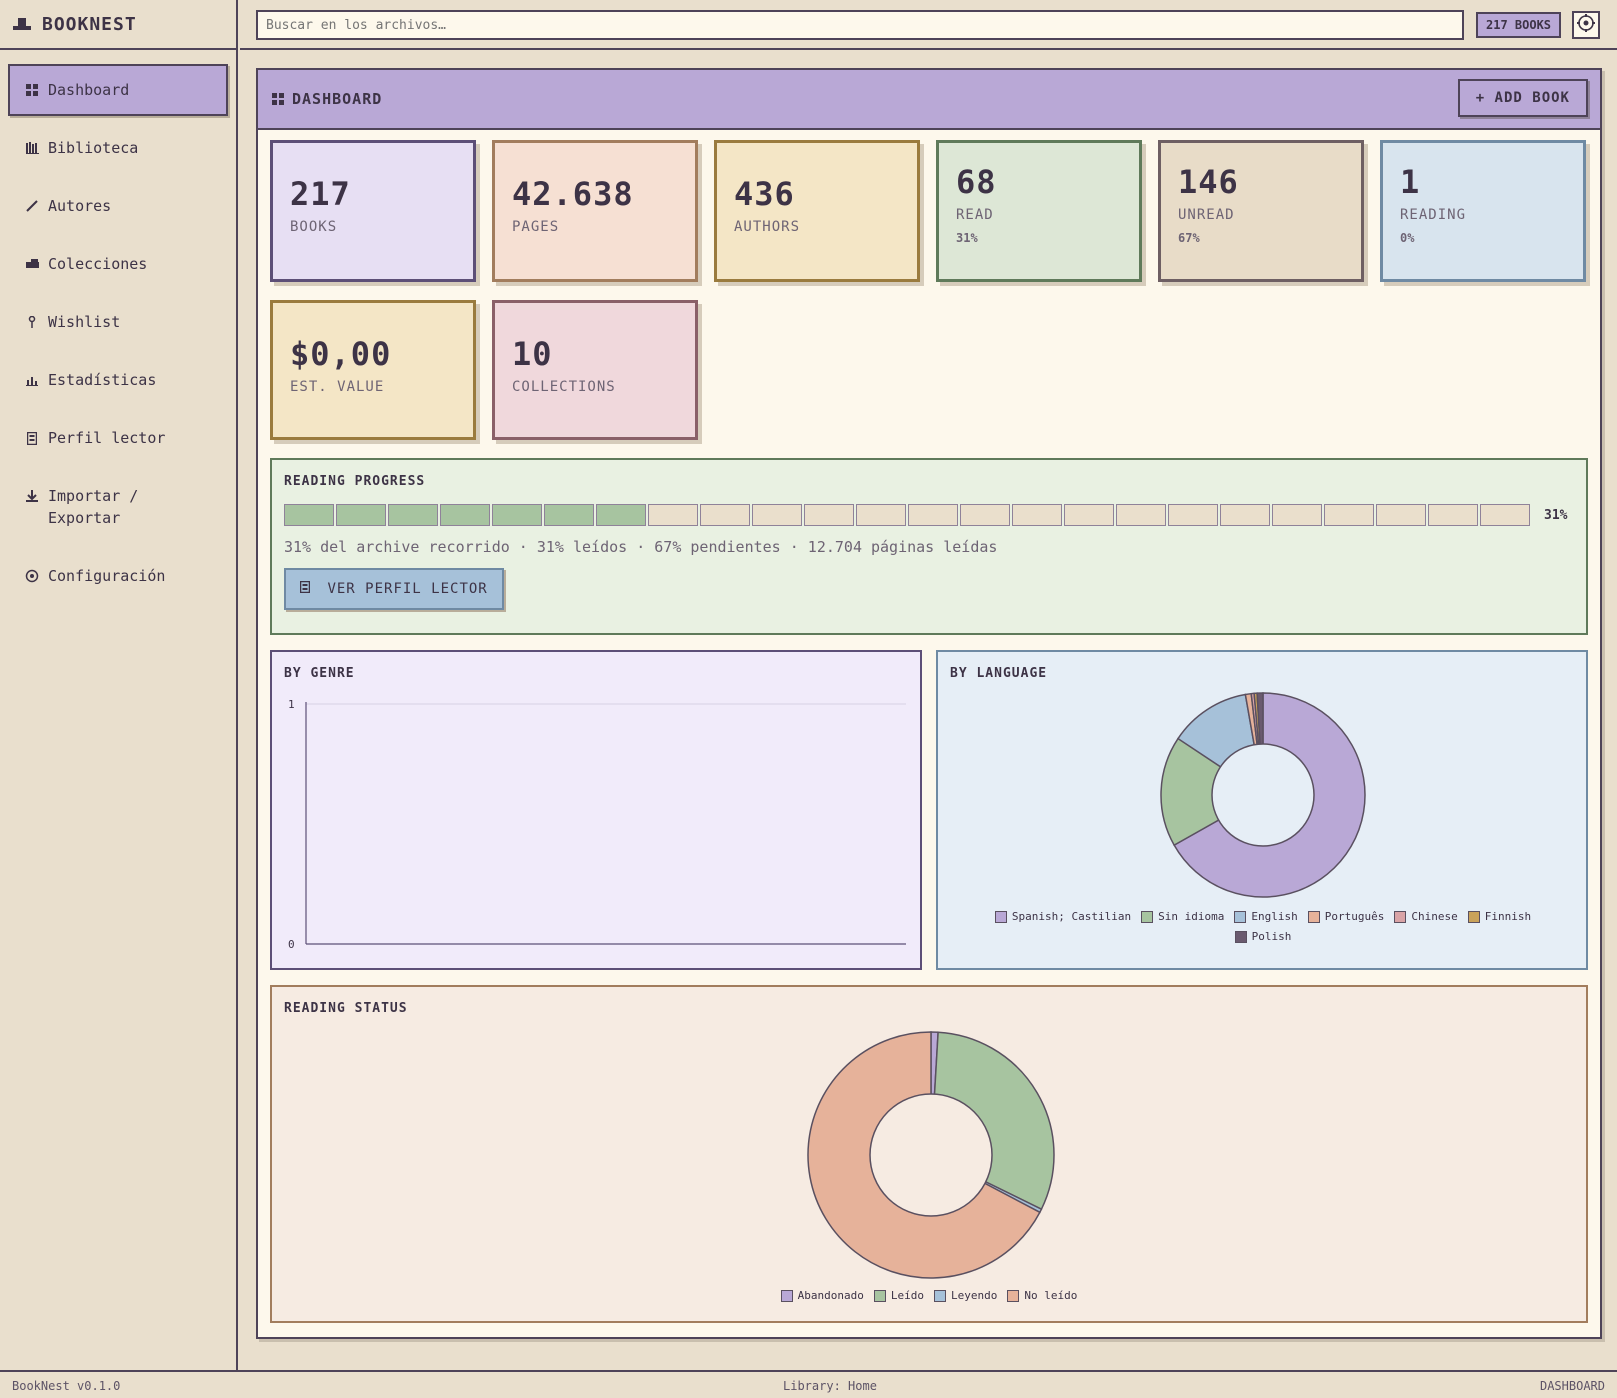 This screenshot has width=1617, height=1398. I want to click on stat-card-reading: 1 READING 0%, so click(1483, 211).